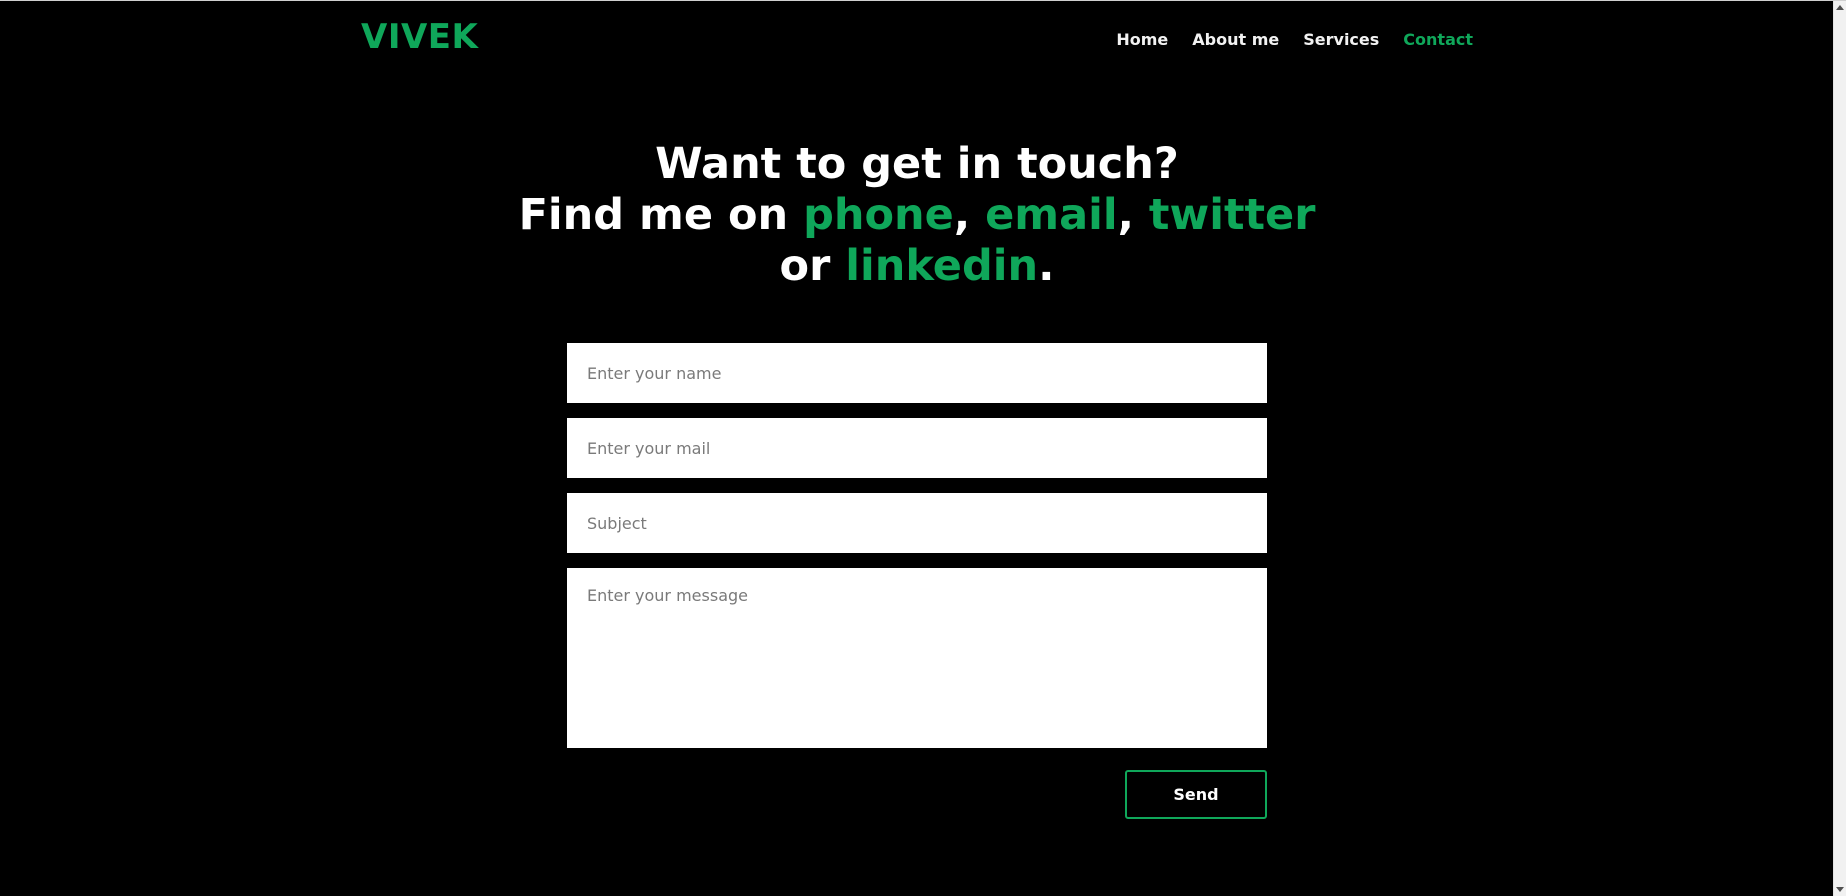 This screenshot has width=1846, height=896. What do you see at coordinates (1133, 215) in the screenshot?
I see `heading-comma-2: ,` at bounding box center [1133, 215].